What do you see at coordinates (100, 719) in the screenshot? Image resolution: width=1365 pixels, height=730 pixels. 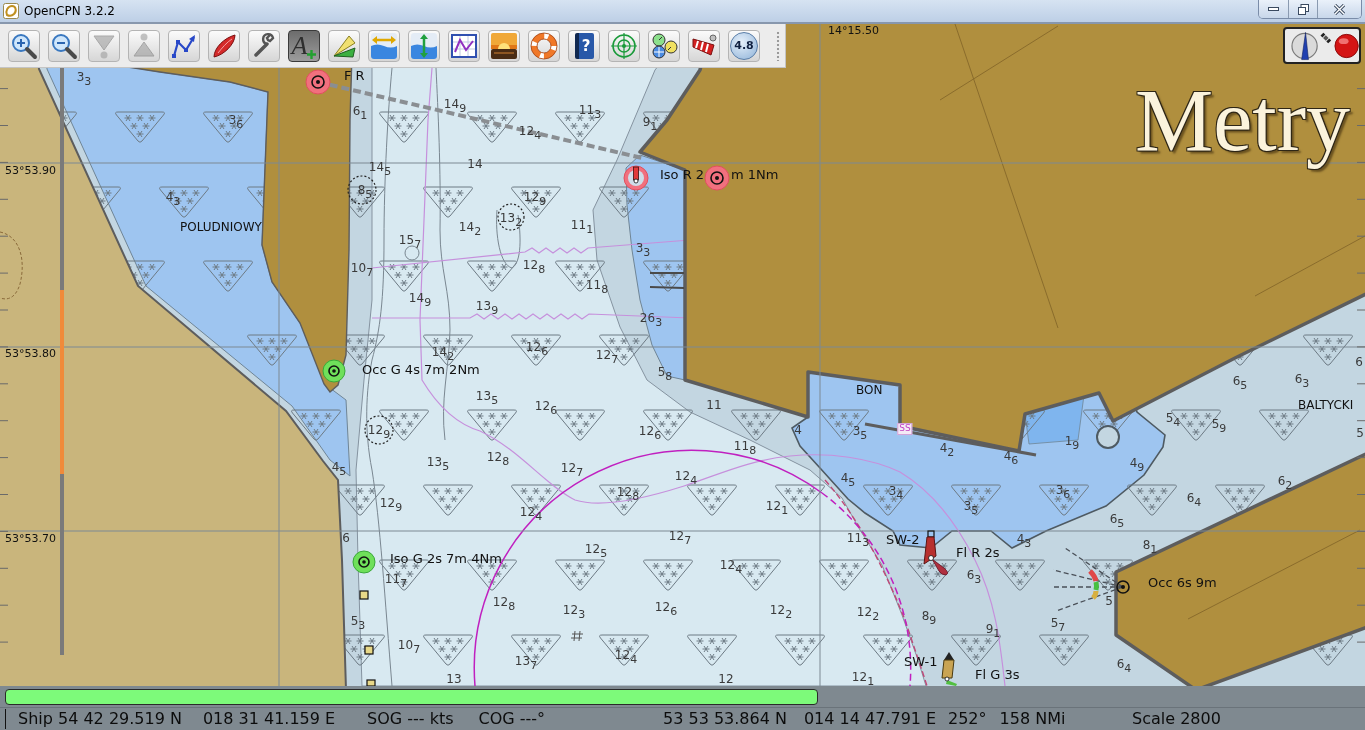 I see `status-text: Ship 54 42 29.519 N` at bounding box center [100, 719].